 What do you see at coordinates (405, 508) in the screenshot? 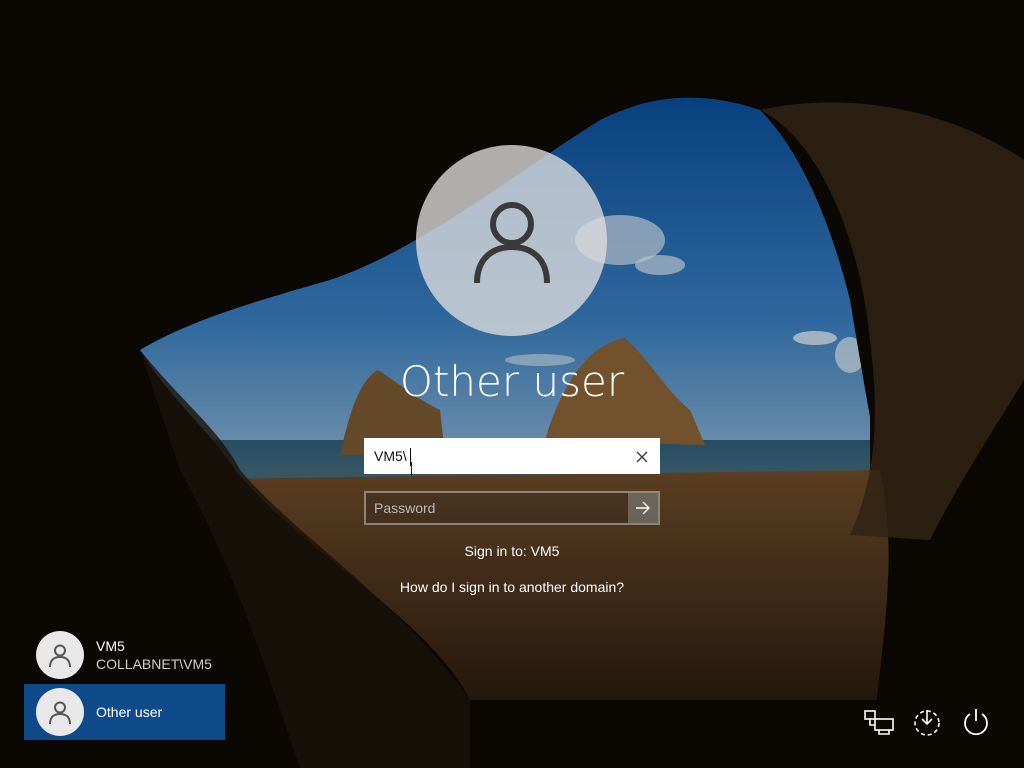
I see `password-placeholder: Password` at bounding box center [405, 508].